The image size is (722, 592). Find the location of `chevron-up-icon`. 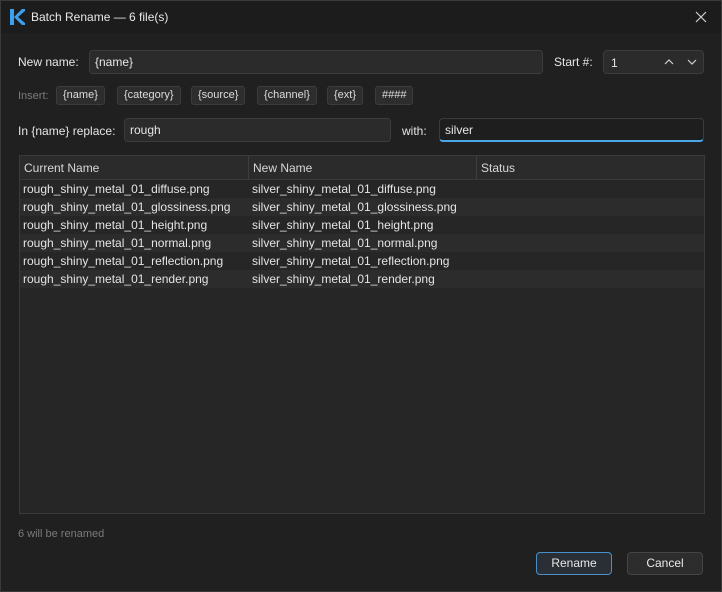

chevron-up-icon is located at coordinates (669, 62).